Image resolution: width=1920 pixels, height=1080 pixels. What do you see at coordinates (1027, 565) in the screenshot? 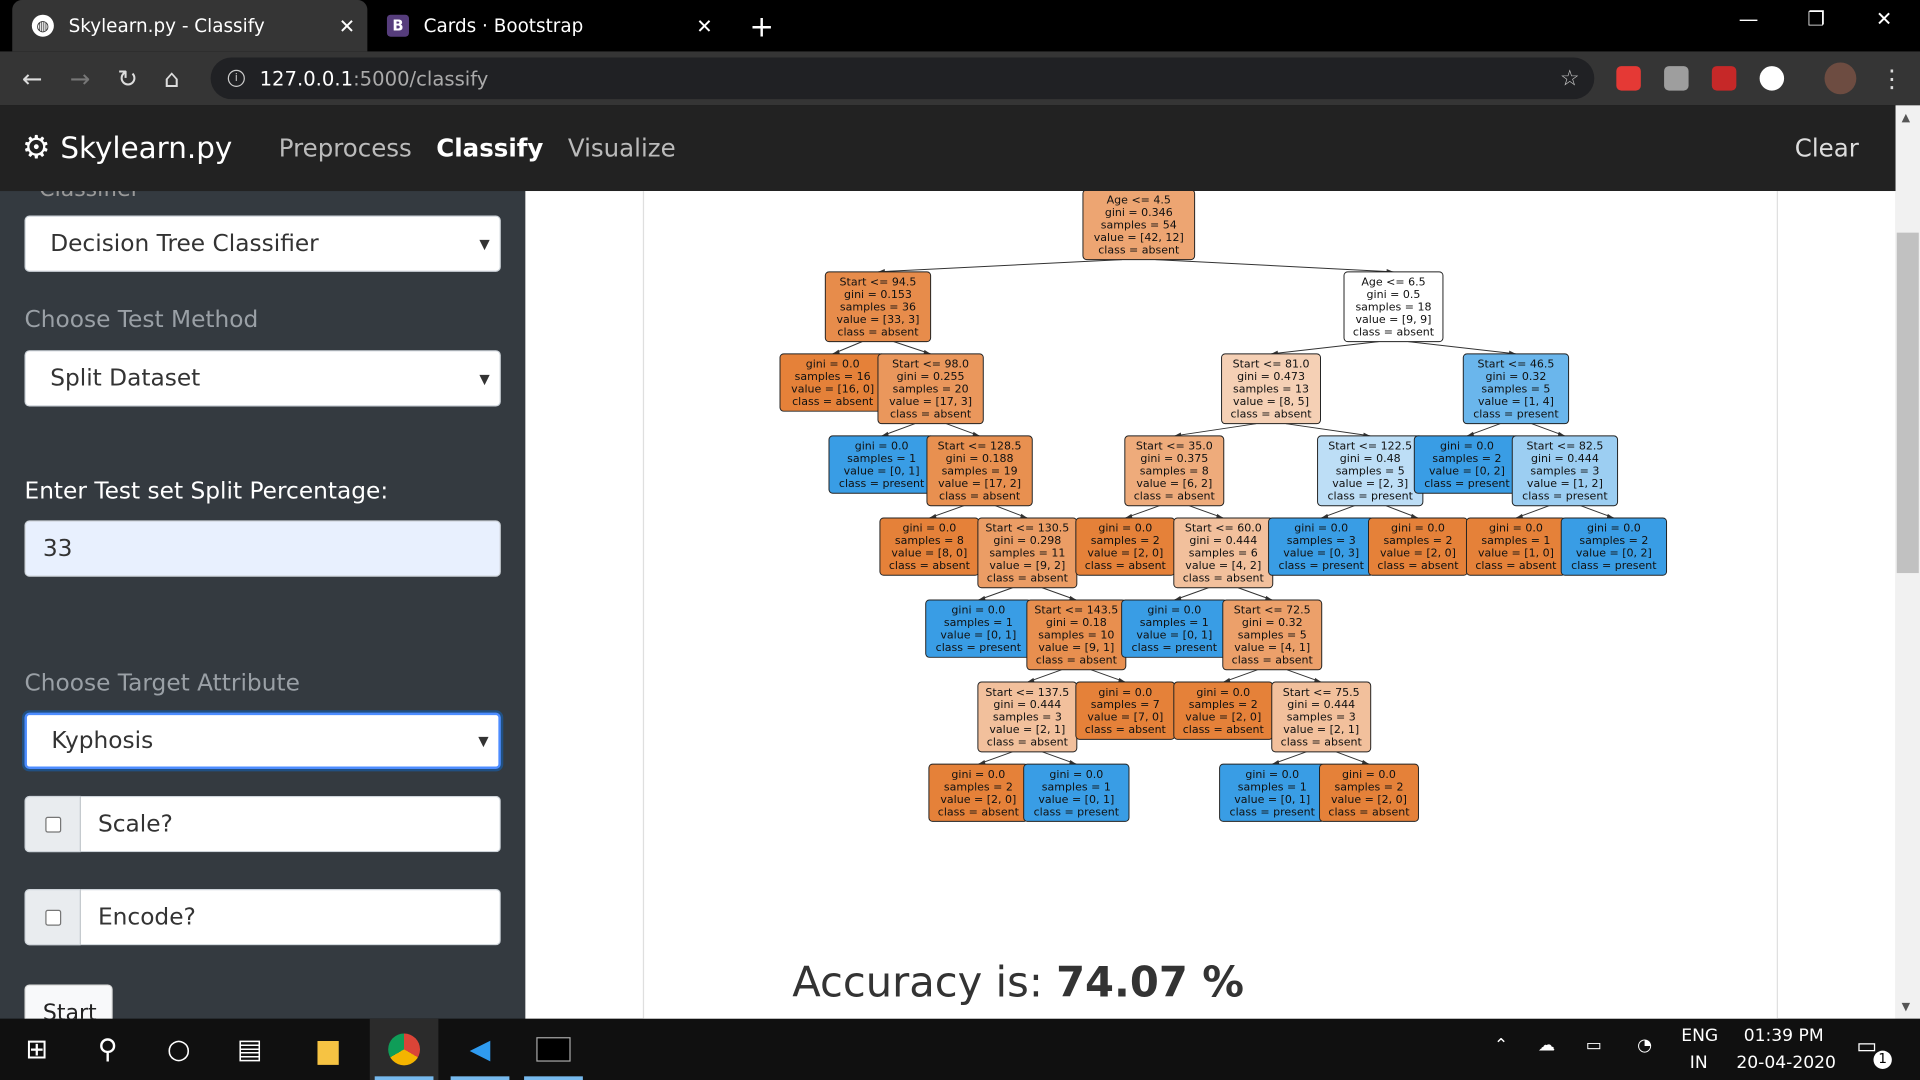
I see `tree-node-text: value = [9, 2]` at bounding box center [1027, 565].